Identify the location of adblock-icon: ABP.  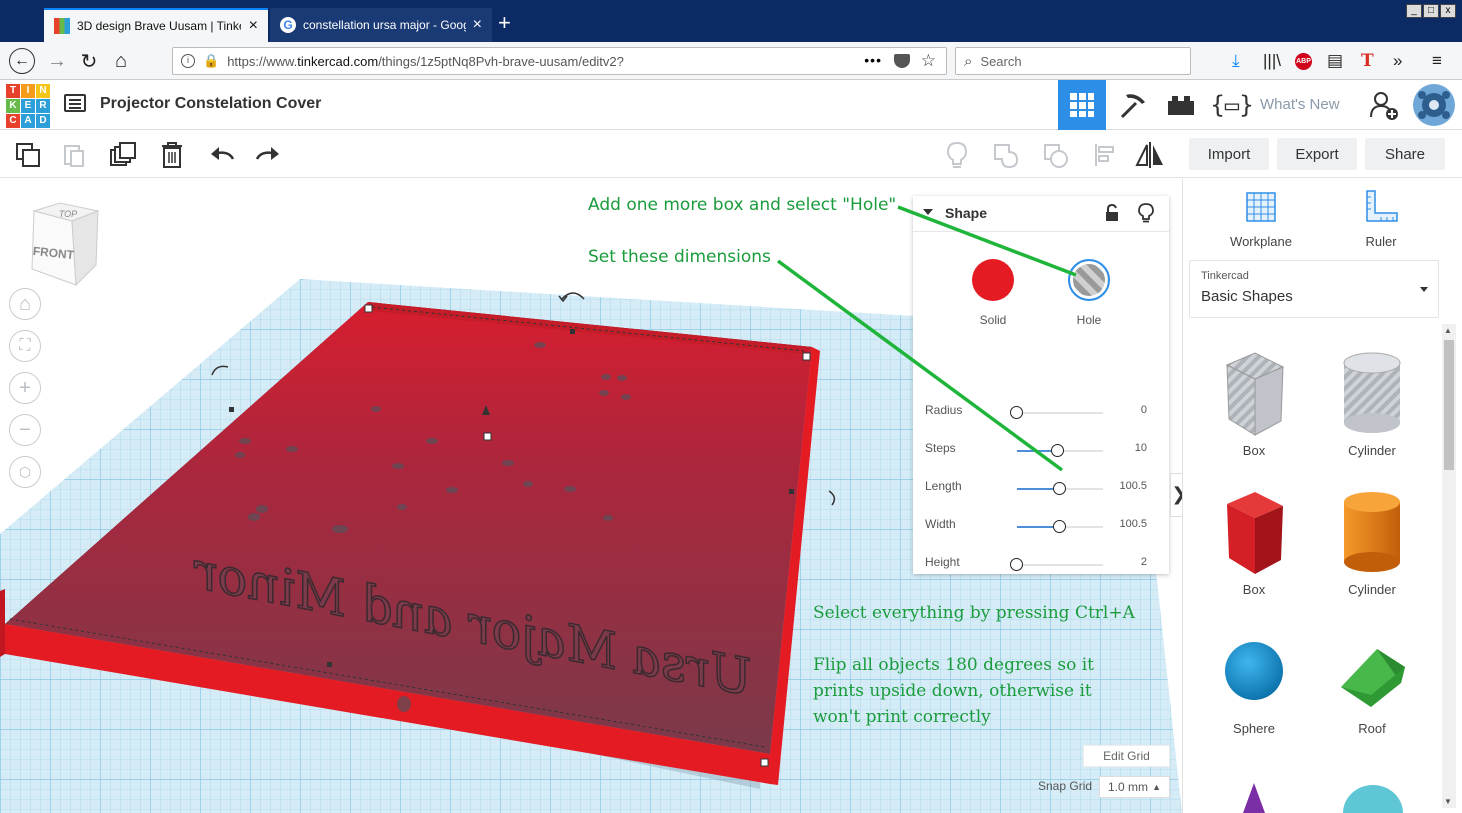
(1303, 61).